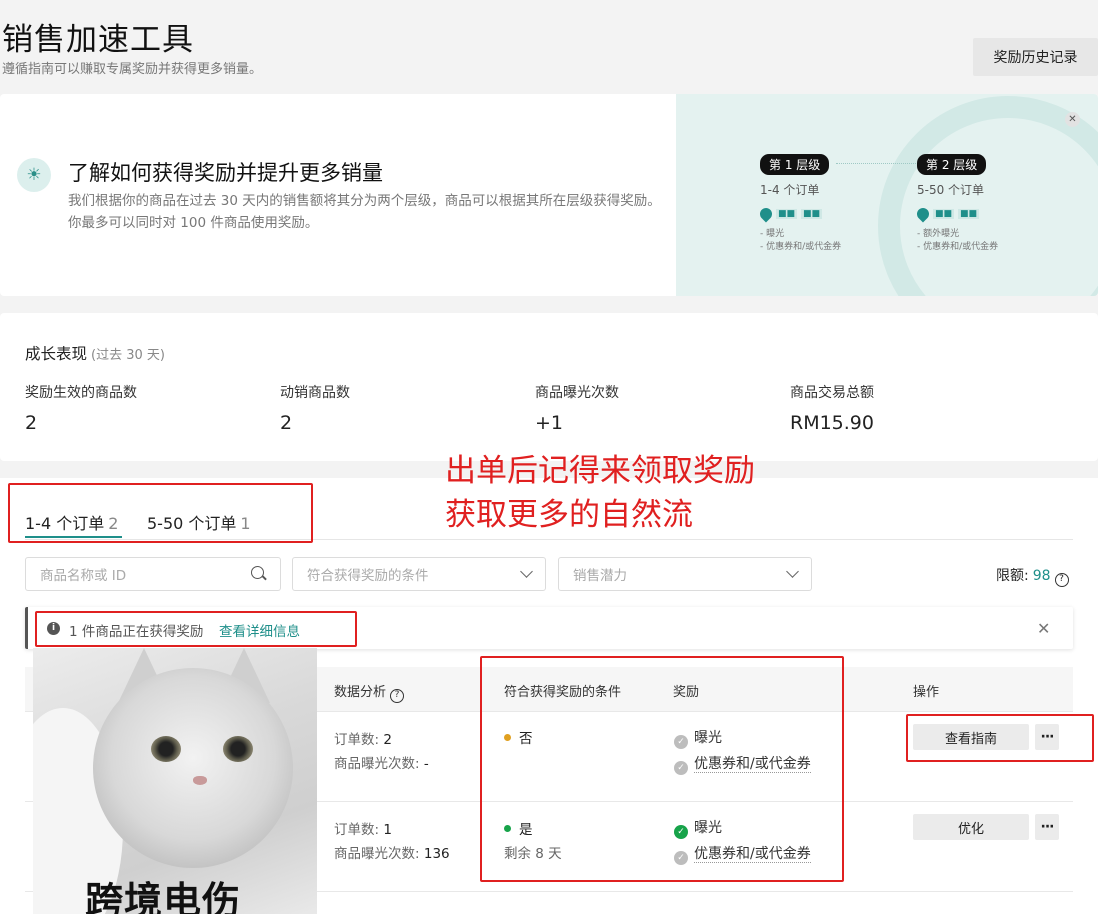  What do you see at coordinates (381, 764) in the screenshot?
I see `views-count: 商品曝光次数: -` at bounding box center [381, 764].